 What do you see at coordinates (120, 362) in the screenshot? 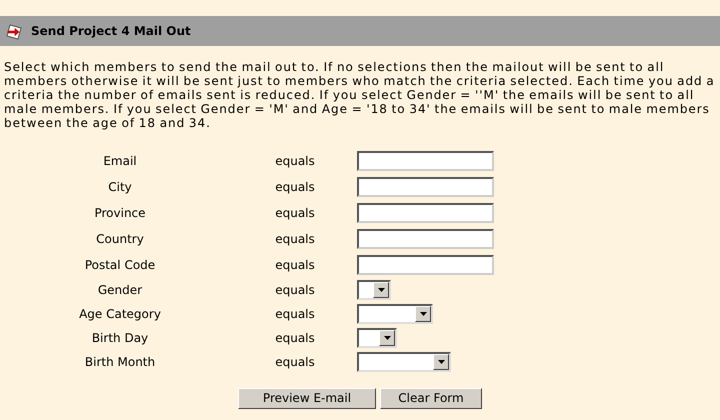
I see `field-label: Birth Month` at bounding box center [120, 362].